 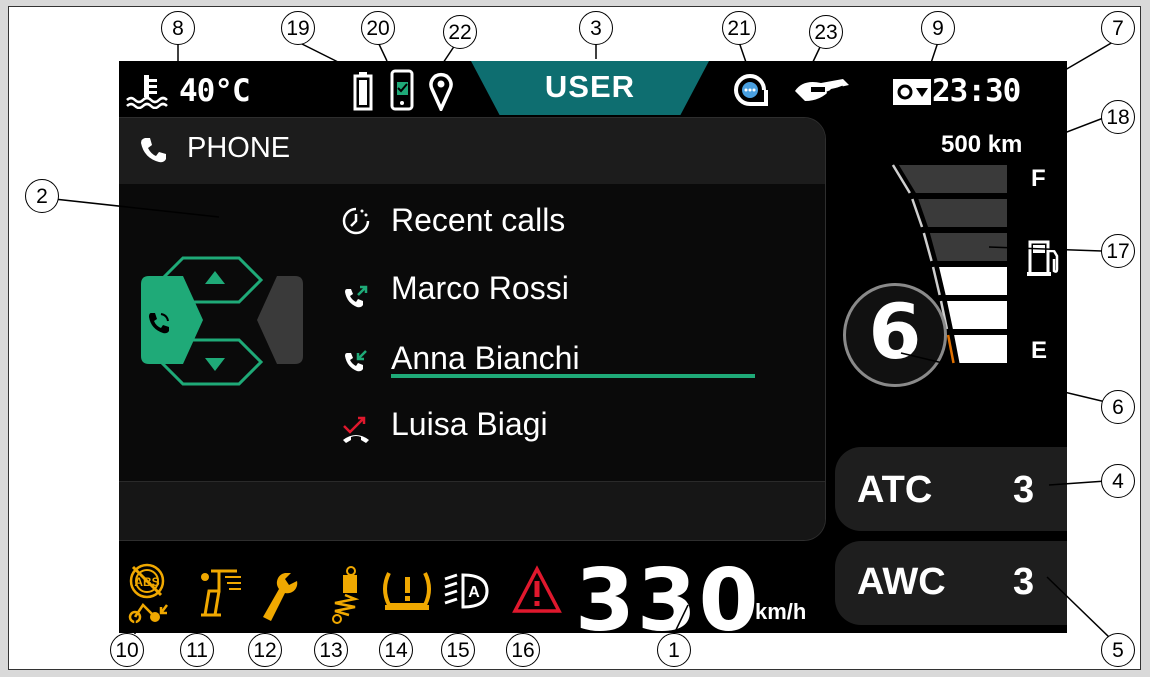 I want to click on callout-17: 17, so click(x=1118, y=251).